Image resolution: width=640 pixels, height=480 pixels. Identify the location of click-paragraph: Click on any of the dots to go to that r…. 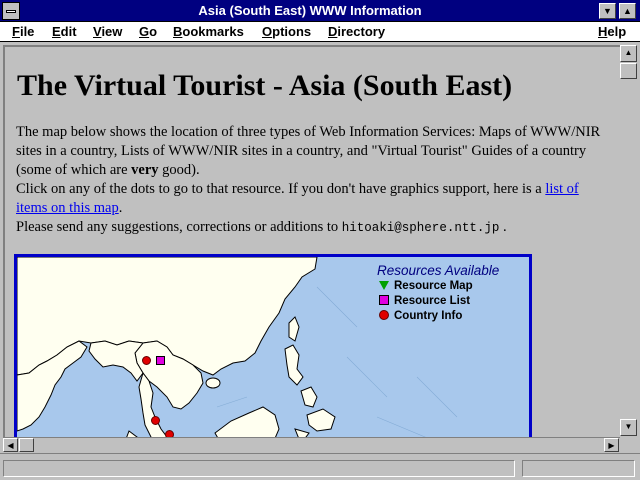
(297, 198).